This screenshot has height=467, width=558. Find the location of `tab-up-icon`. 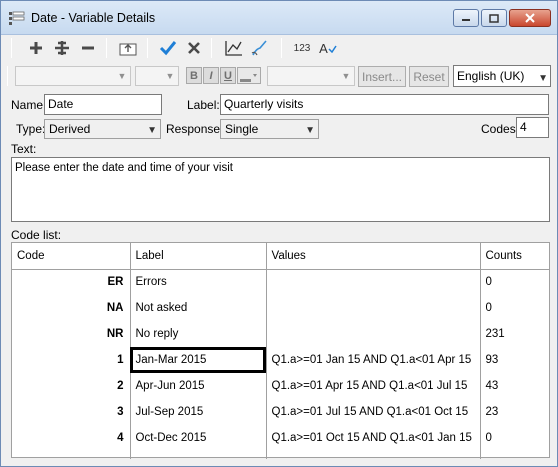

tab-up-icon is located at coordinates (128, 49).